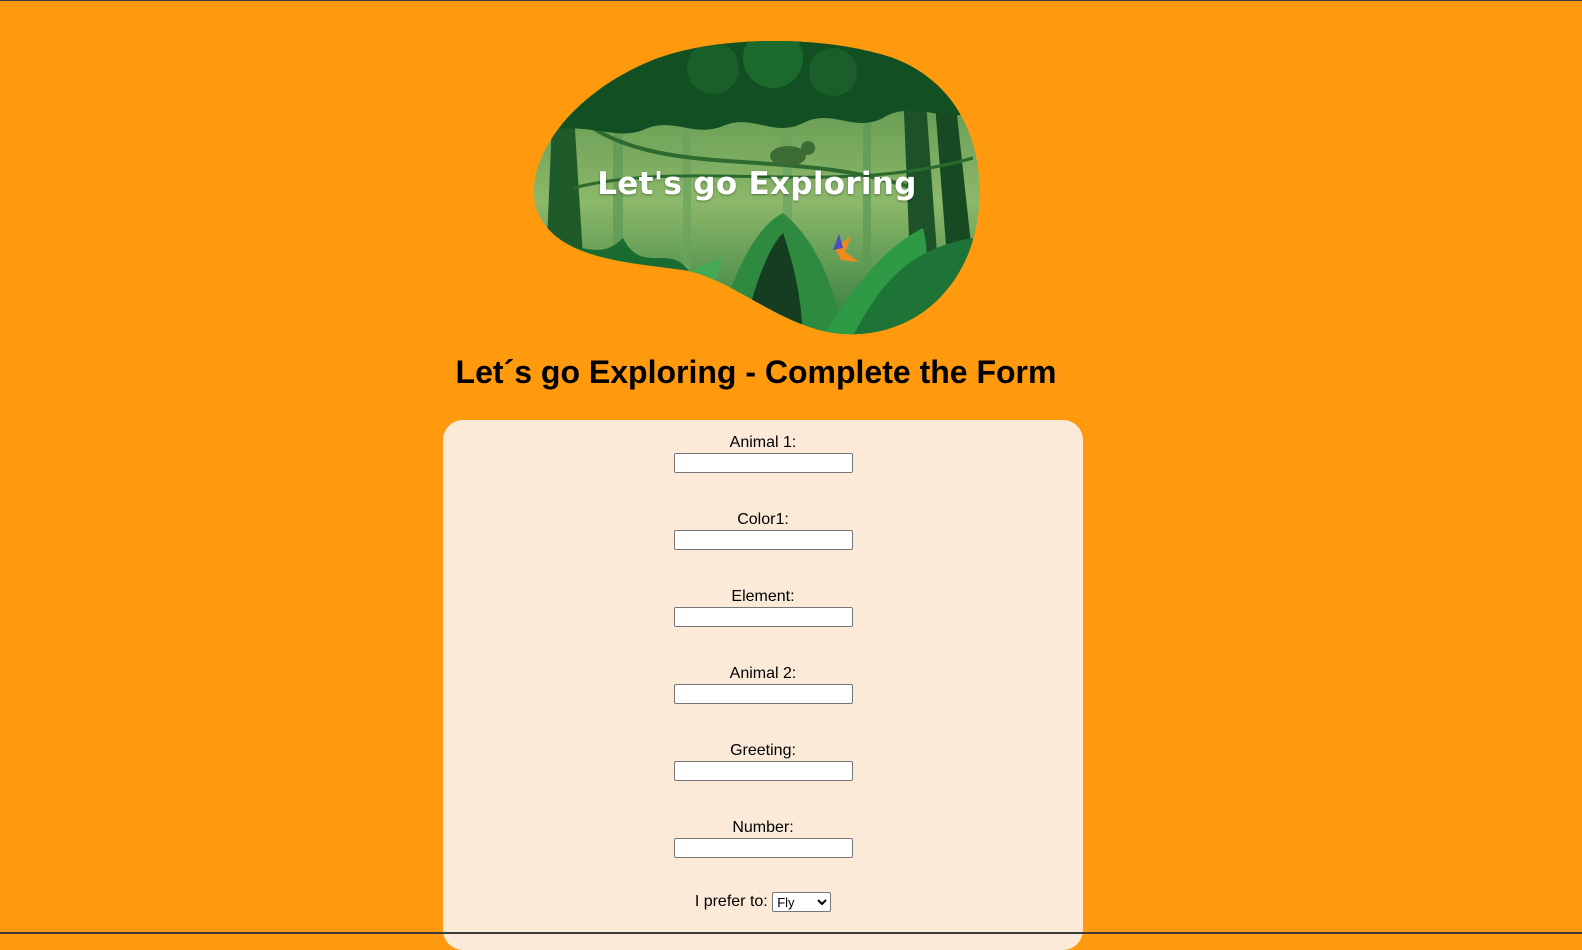 Image resolution: width=1582 pixels, height=950 pixels. What do you see at coordinates (802, 902) in the screenshot?
I see `preference-select: Fly` at bounding box center [802, 902].